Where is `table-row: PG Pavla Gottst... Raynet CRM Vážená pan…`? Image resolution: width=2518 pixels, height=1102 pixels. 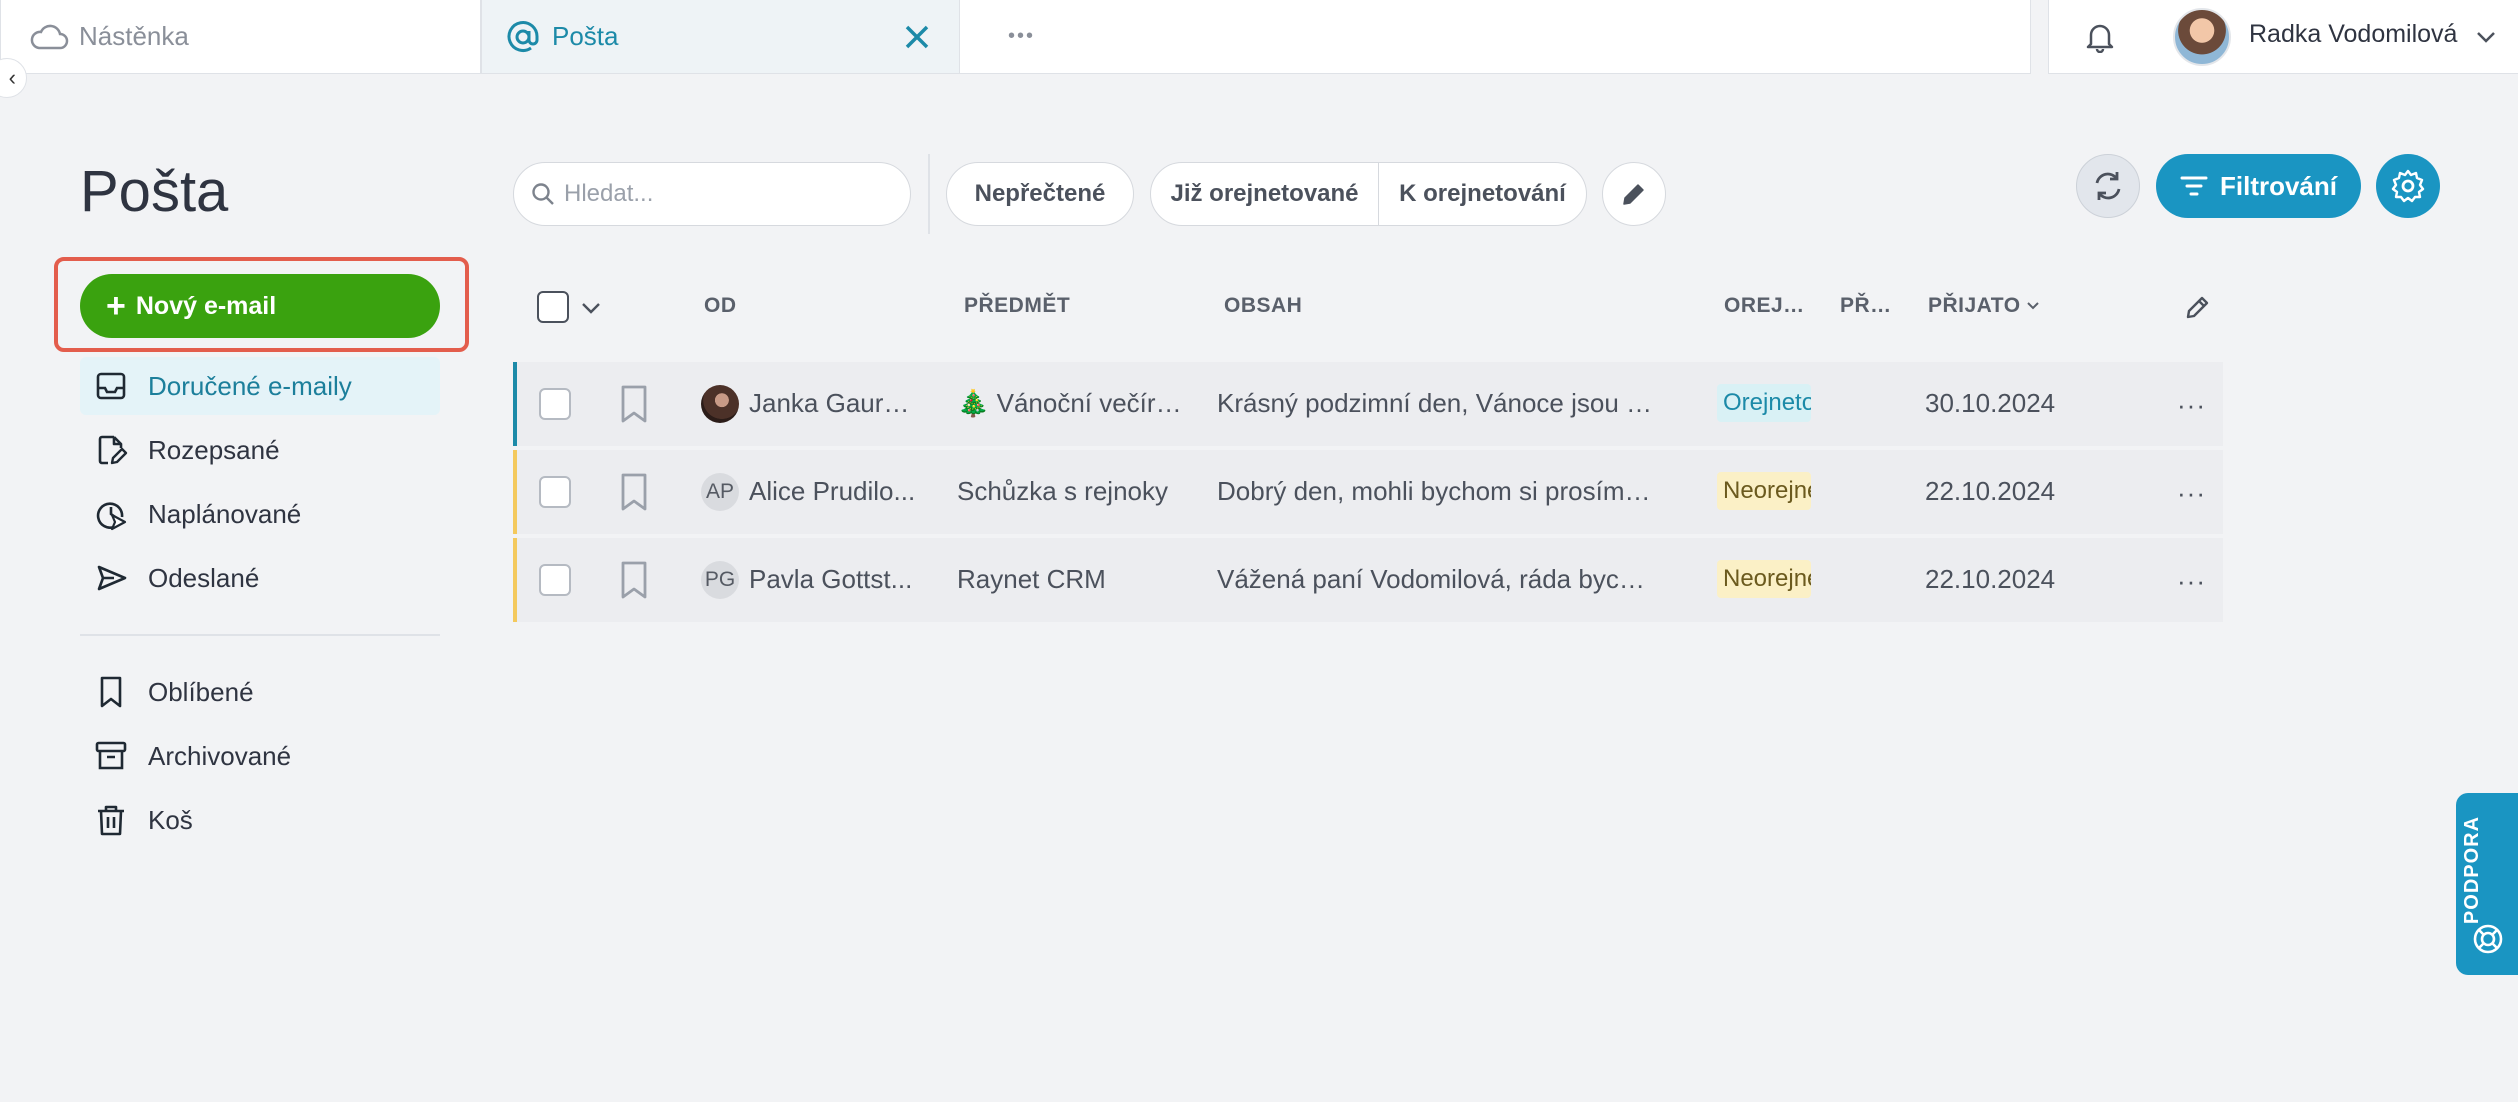
table-row: PG Pavla Gottst... Raynet CRM Vážená pan… is located at coordinates (1368, 580).